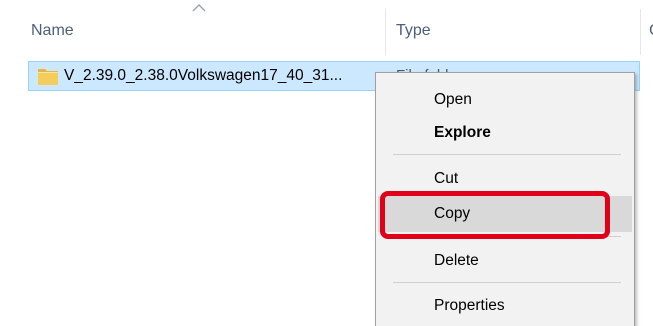 The image size is (653, 326). What do you see at coordinates (413, 30) in the screenshot?
I see `column-header-type-label: Type` at bounding box center [413, 30].